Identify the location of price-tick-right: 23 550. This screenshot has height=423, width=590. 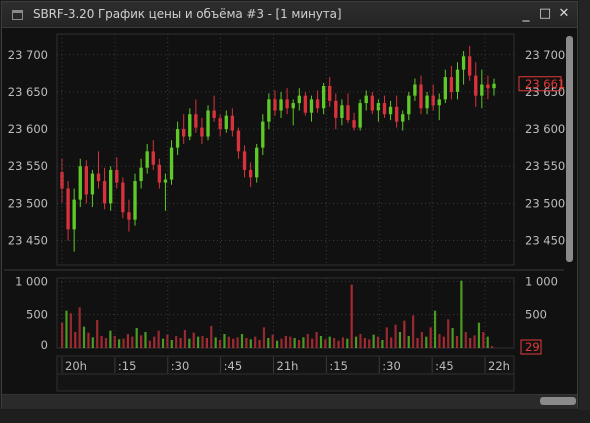
(545, 166).